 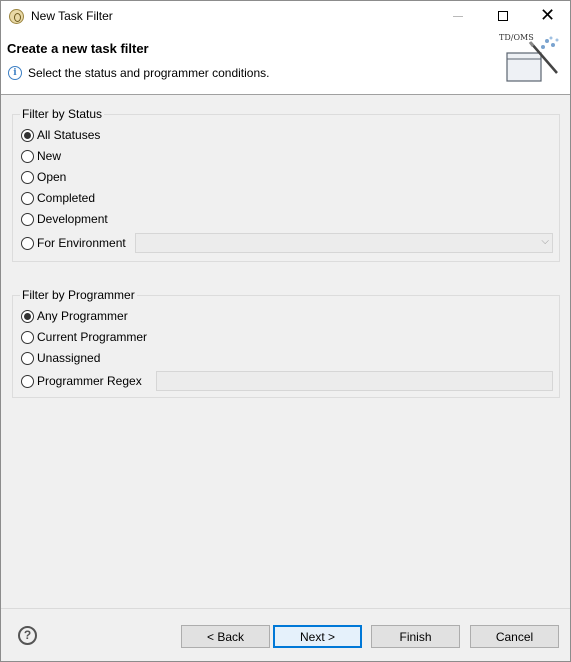 I want to click on programmer-option-unassigned: Unassigned, so click(x=60, y=358).